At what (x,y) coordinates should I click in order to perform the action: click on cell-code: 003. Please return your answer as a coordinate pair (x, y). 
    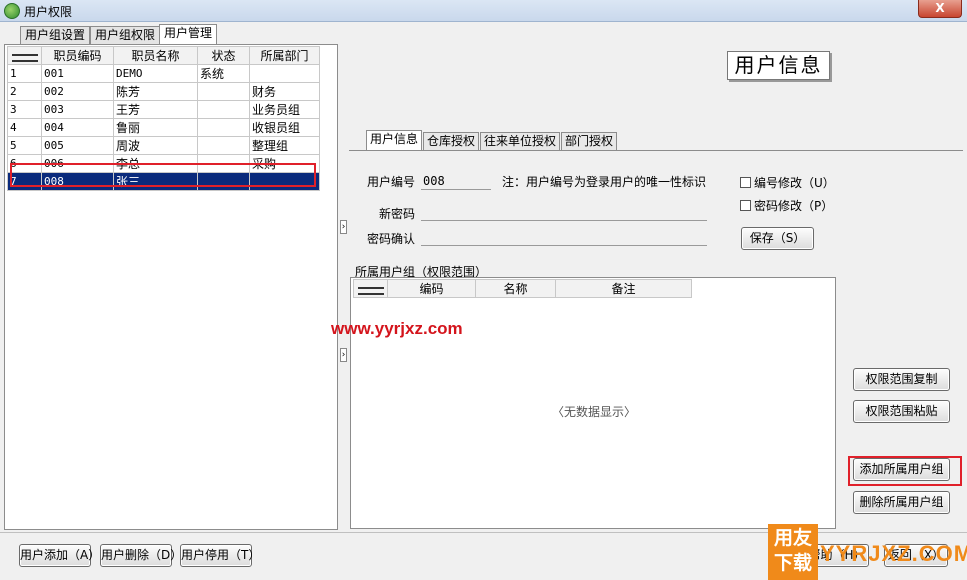
    Looking at the image, I should click on (77, 109).